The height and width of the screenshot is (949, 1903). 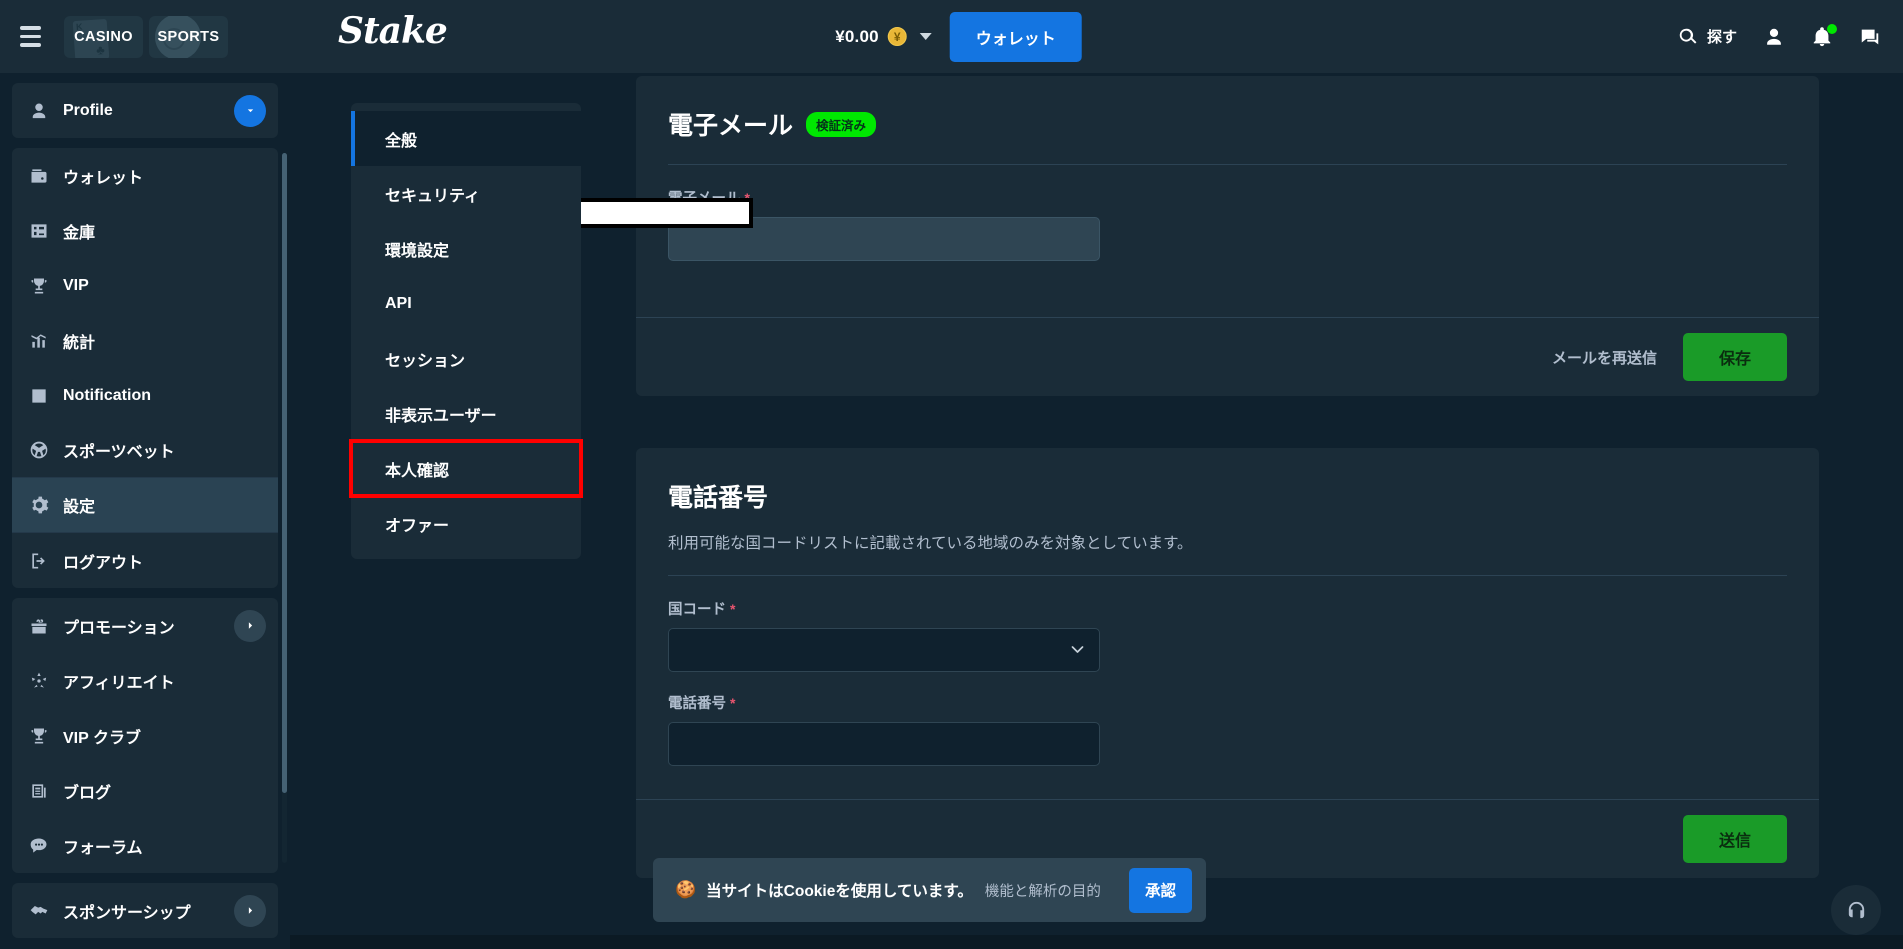 What do you see at coordinates (1856, 910) in the screenshot?
I see `support-button` at bounding box center [1856, 910].